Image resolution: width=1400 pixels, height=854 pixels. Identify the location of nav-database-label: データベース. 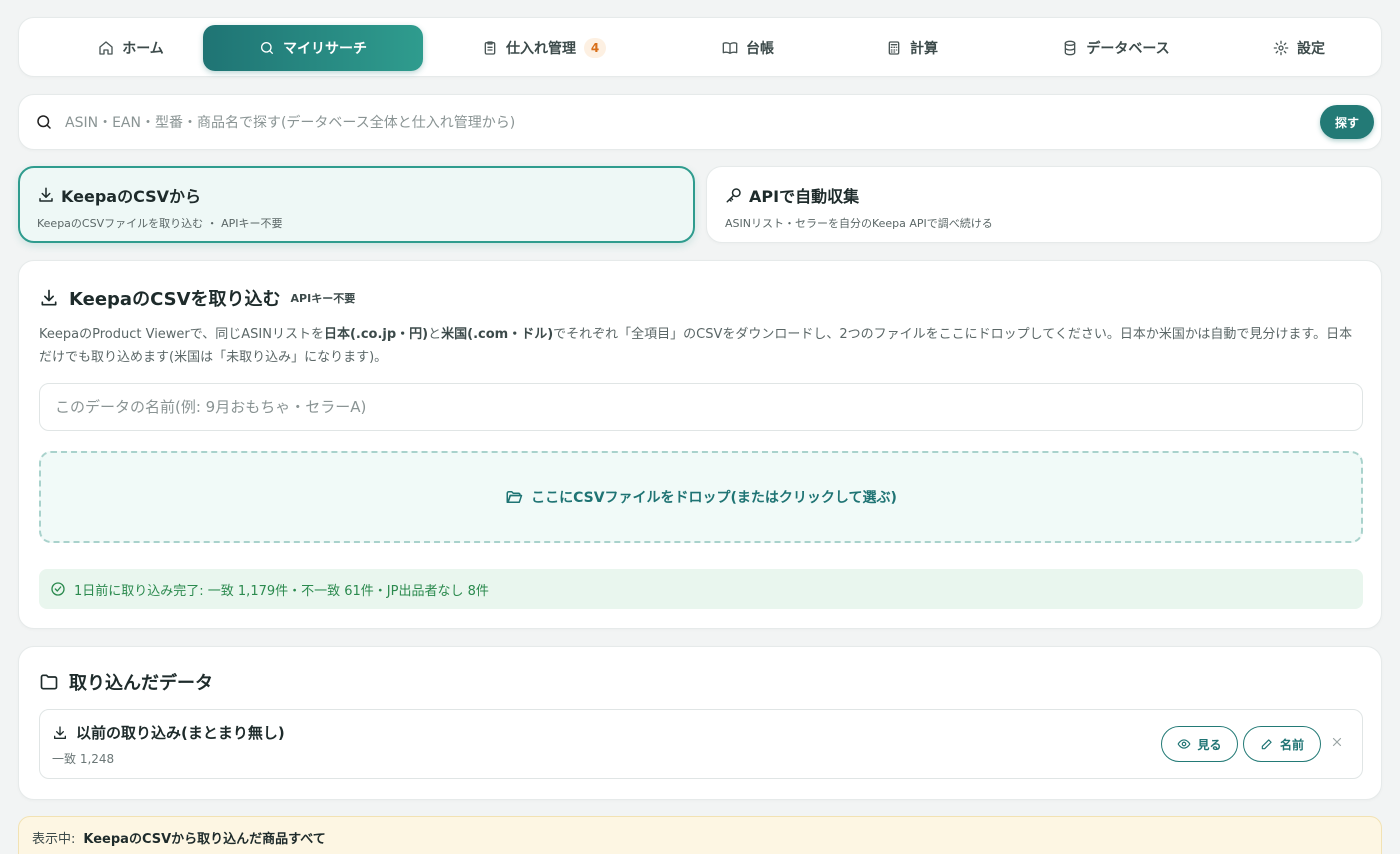
(1128, 49).